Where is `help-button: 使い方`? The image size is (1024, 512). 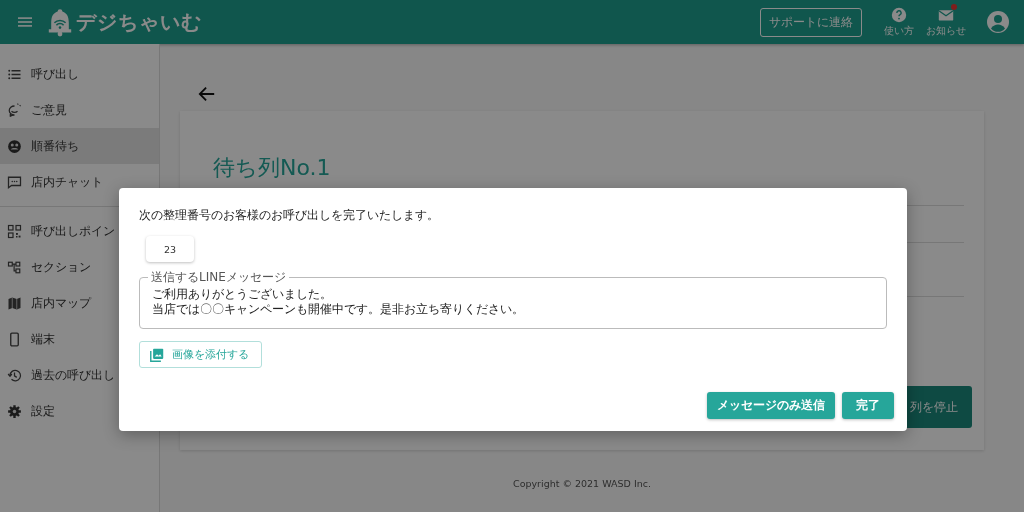
help-button: 使い方 is located at coordinates (899, 22).